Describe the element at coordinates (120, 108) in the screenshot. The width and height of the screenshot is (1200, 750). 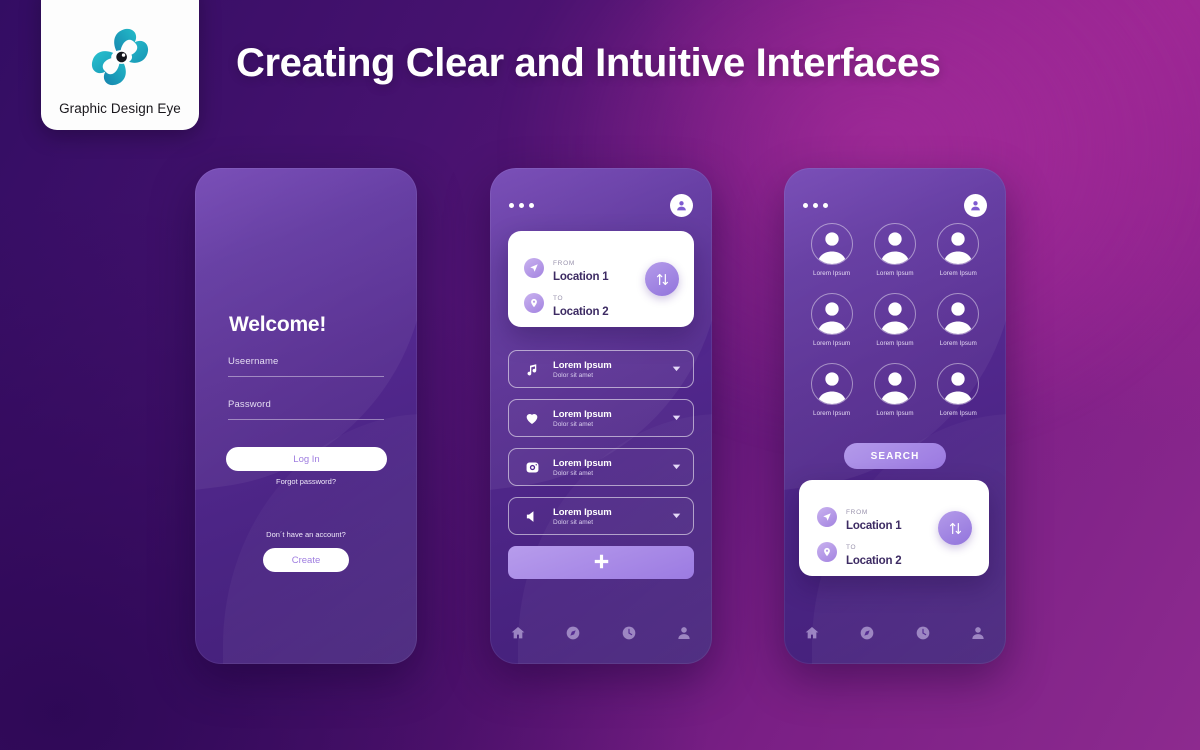
I see `brand-name: Graphic Design Eye` at that location.